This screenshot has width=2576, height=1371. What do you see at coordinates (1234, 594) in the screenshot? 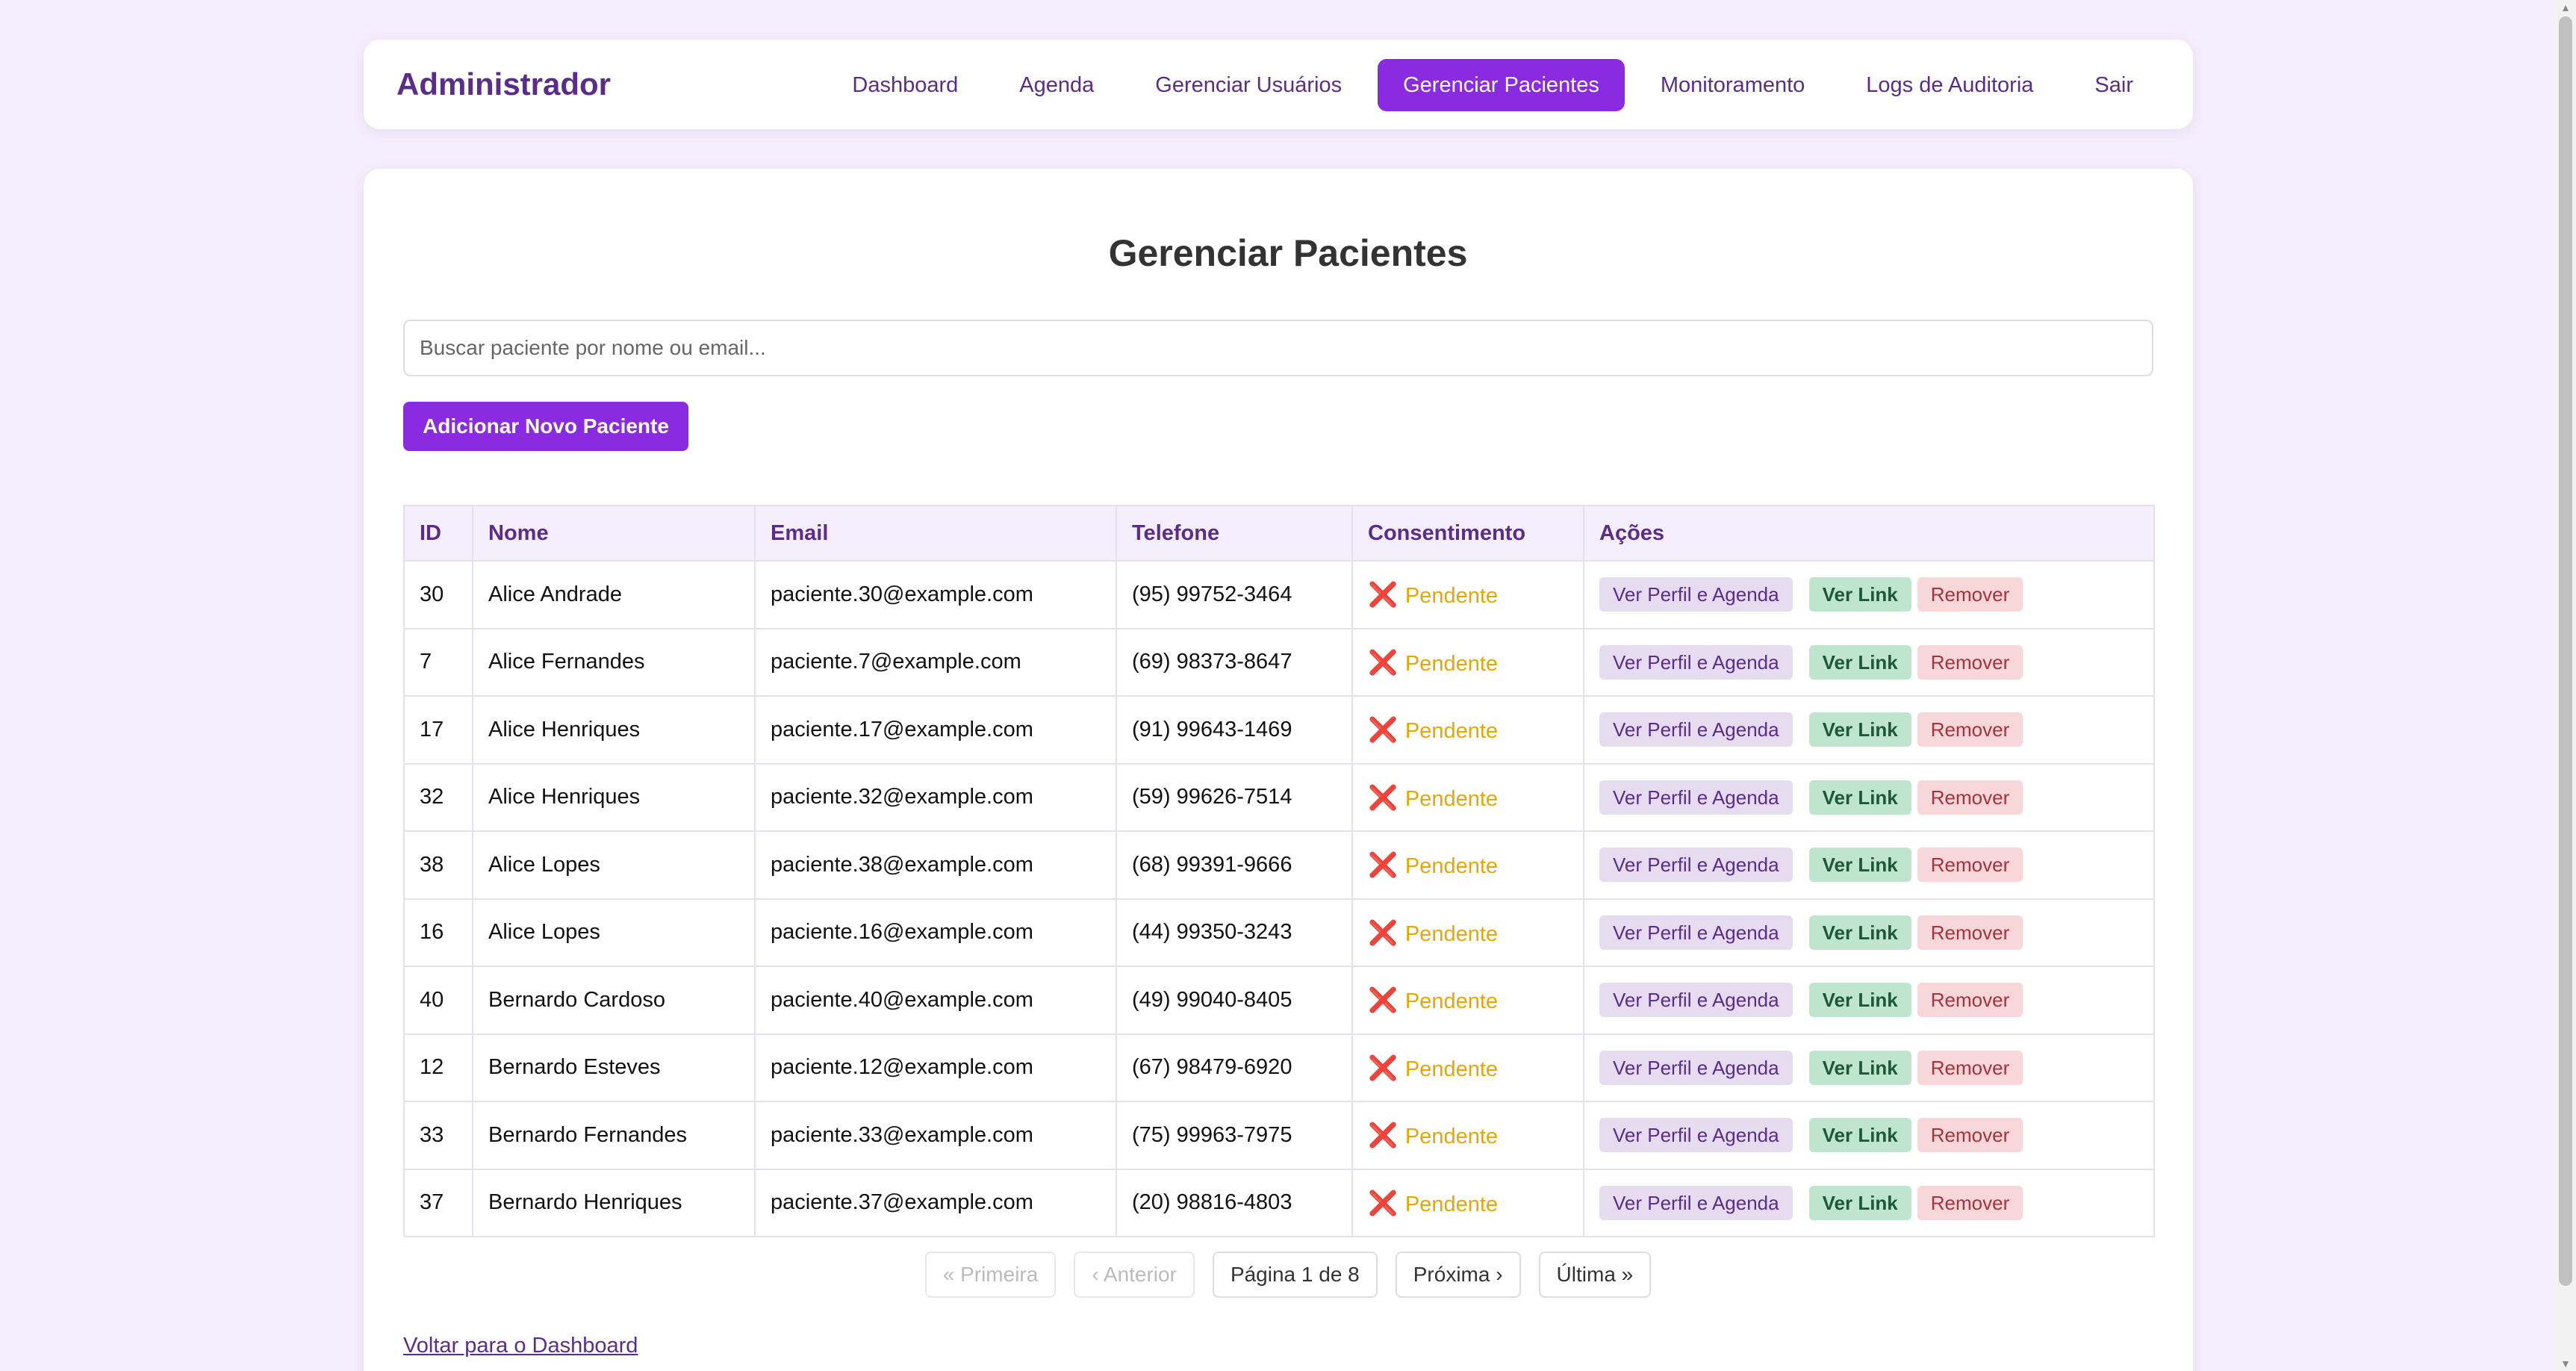
I see `cell-telefone: (95) 99752-3464` at bounding box center [1234, 594].